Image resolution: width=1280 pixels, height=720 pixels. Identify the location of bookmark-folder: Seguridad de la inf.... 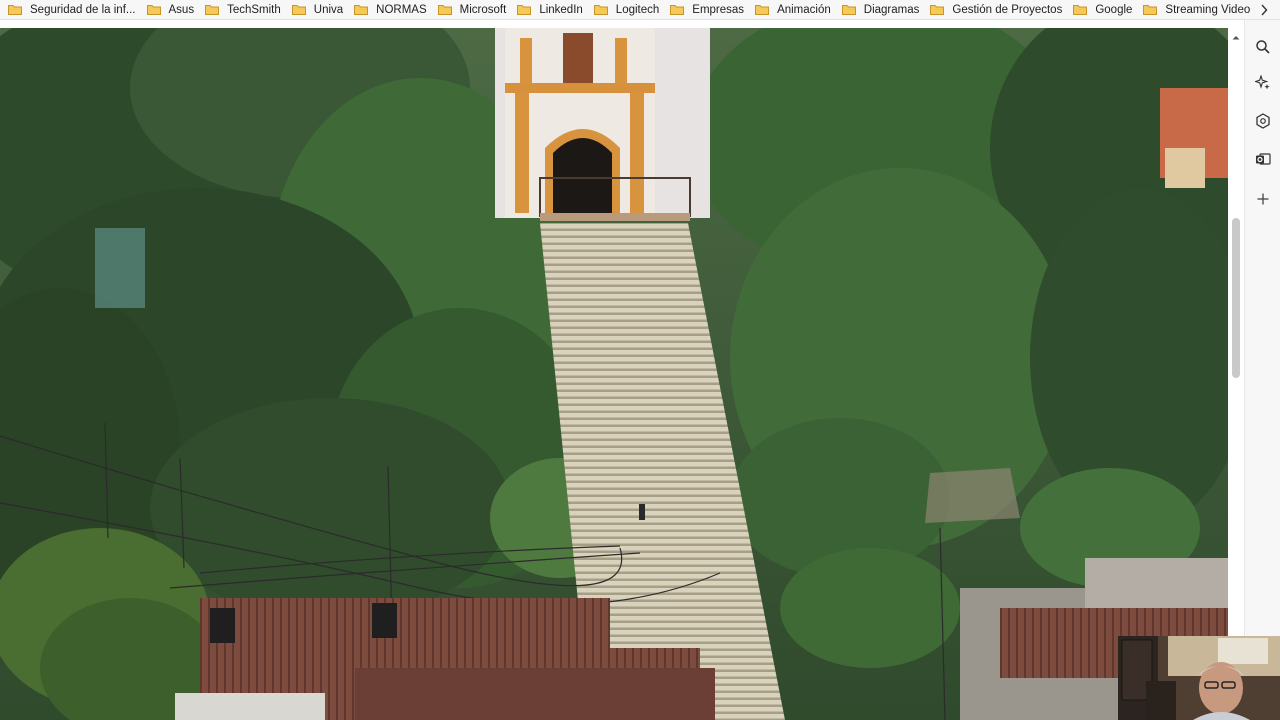
(71, 9).